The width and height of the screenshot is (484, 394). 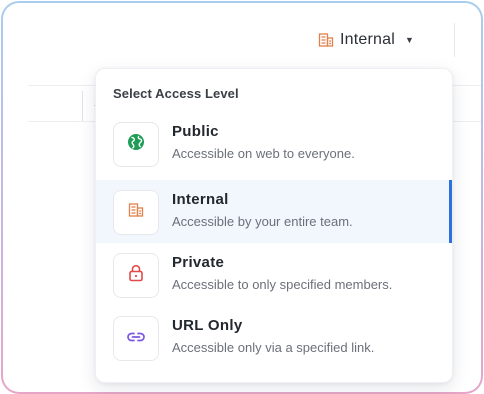 What do you see at coordinates (274, 211) in the screenshot?
I see `option-internal: Internal Accessible by your entire team.` at bounding box center [274, 211].